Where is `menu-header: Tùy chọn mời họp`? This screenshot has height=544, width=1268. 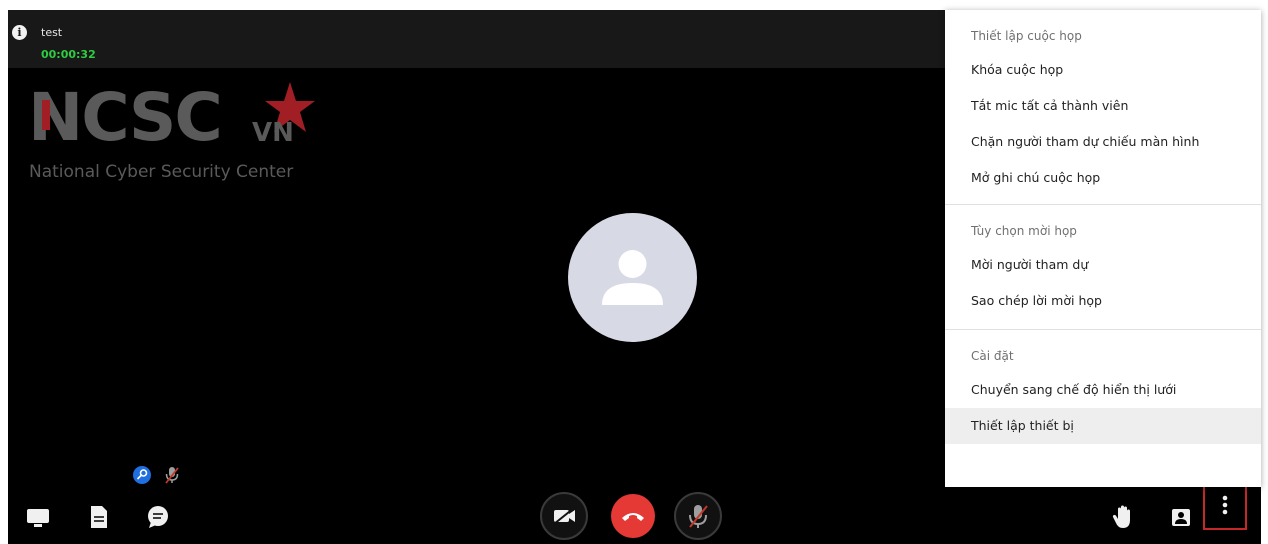 menu-header: Tùy chọn mời họp is located at coordinates (1024, 231).